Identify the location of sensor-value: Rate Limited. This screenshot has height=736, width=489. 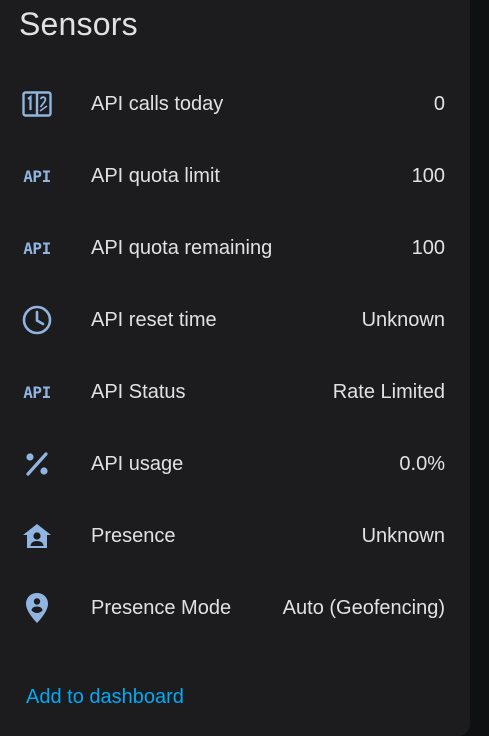
(388, 391).